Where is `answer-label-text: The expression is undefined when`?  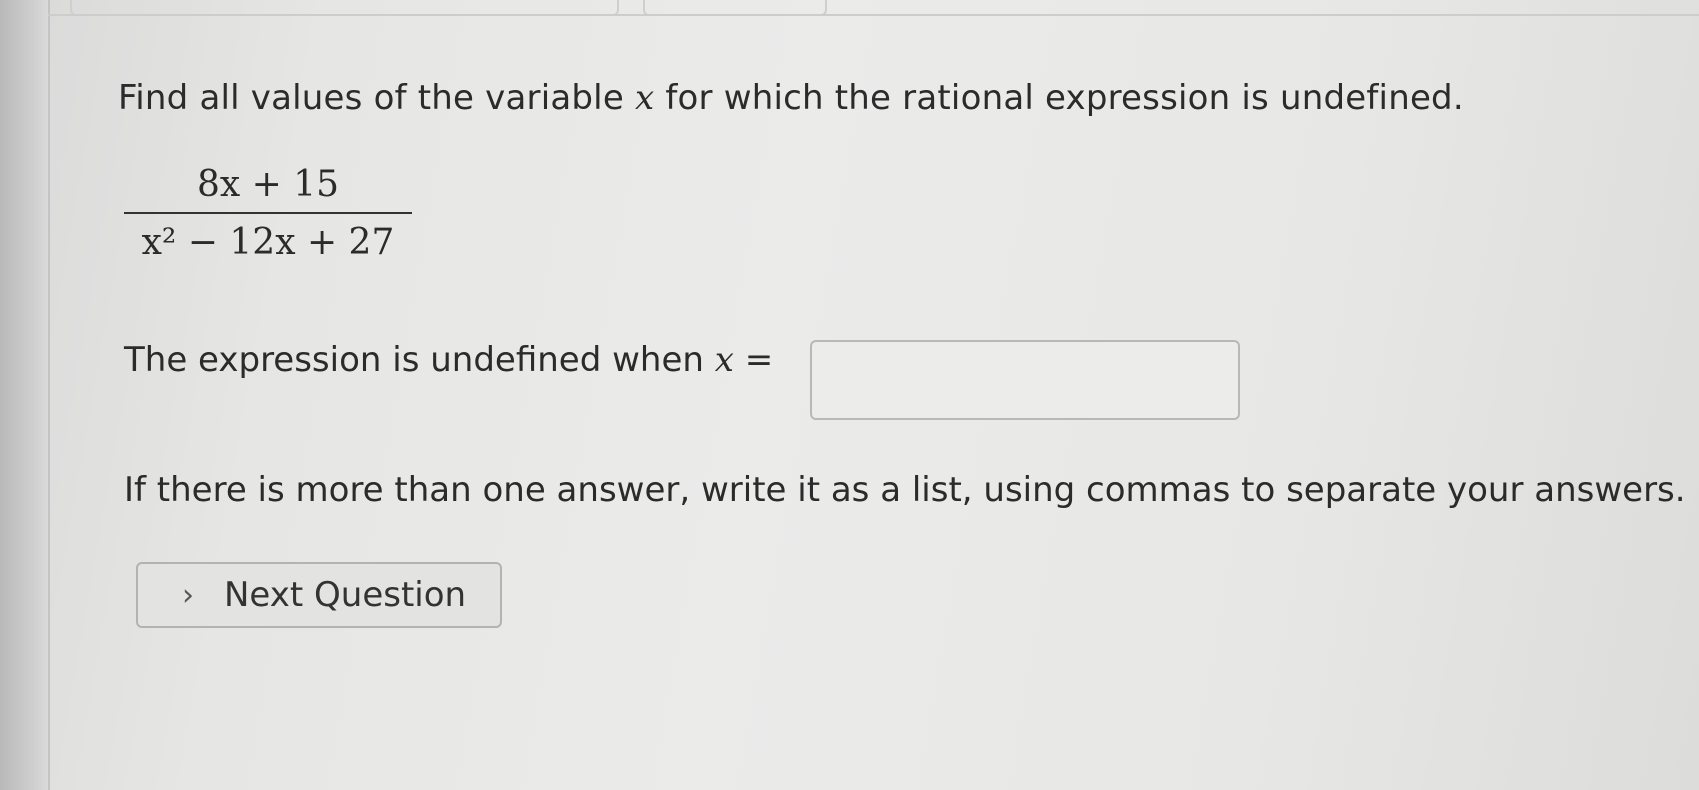
answer-label-text: The expression is undefined when is located at coordinates (414, 360).